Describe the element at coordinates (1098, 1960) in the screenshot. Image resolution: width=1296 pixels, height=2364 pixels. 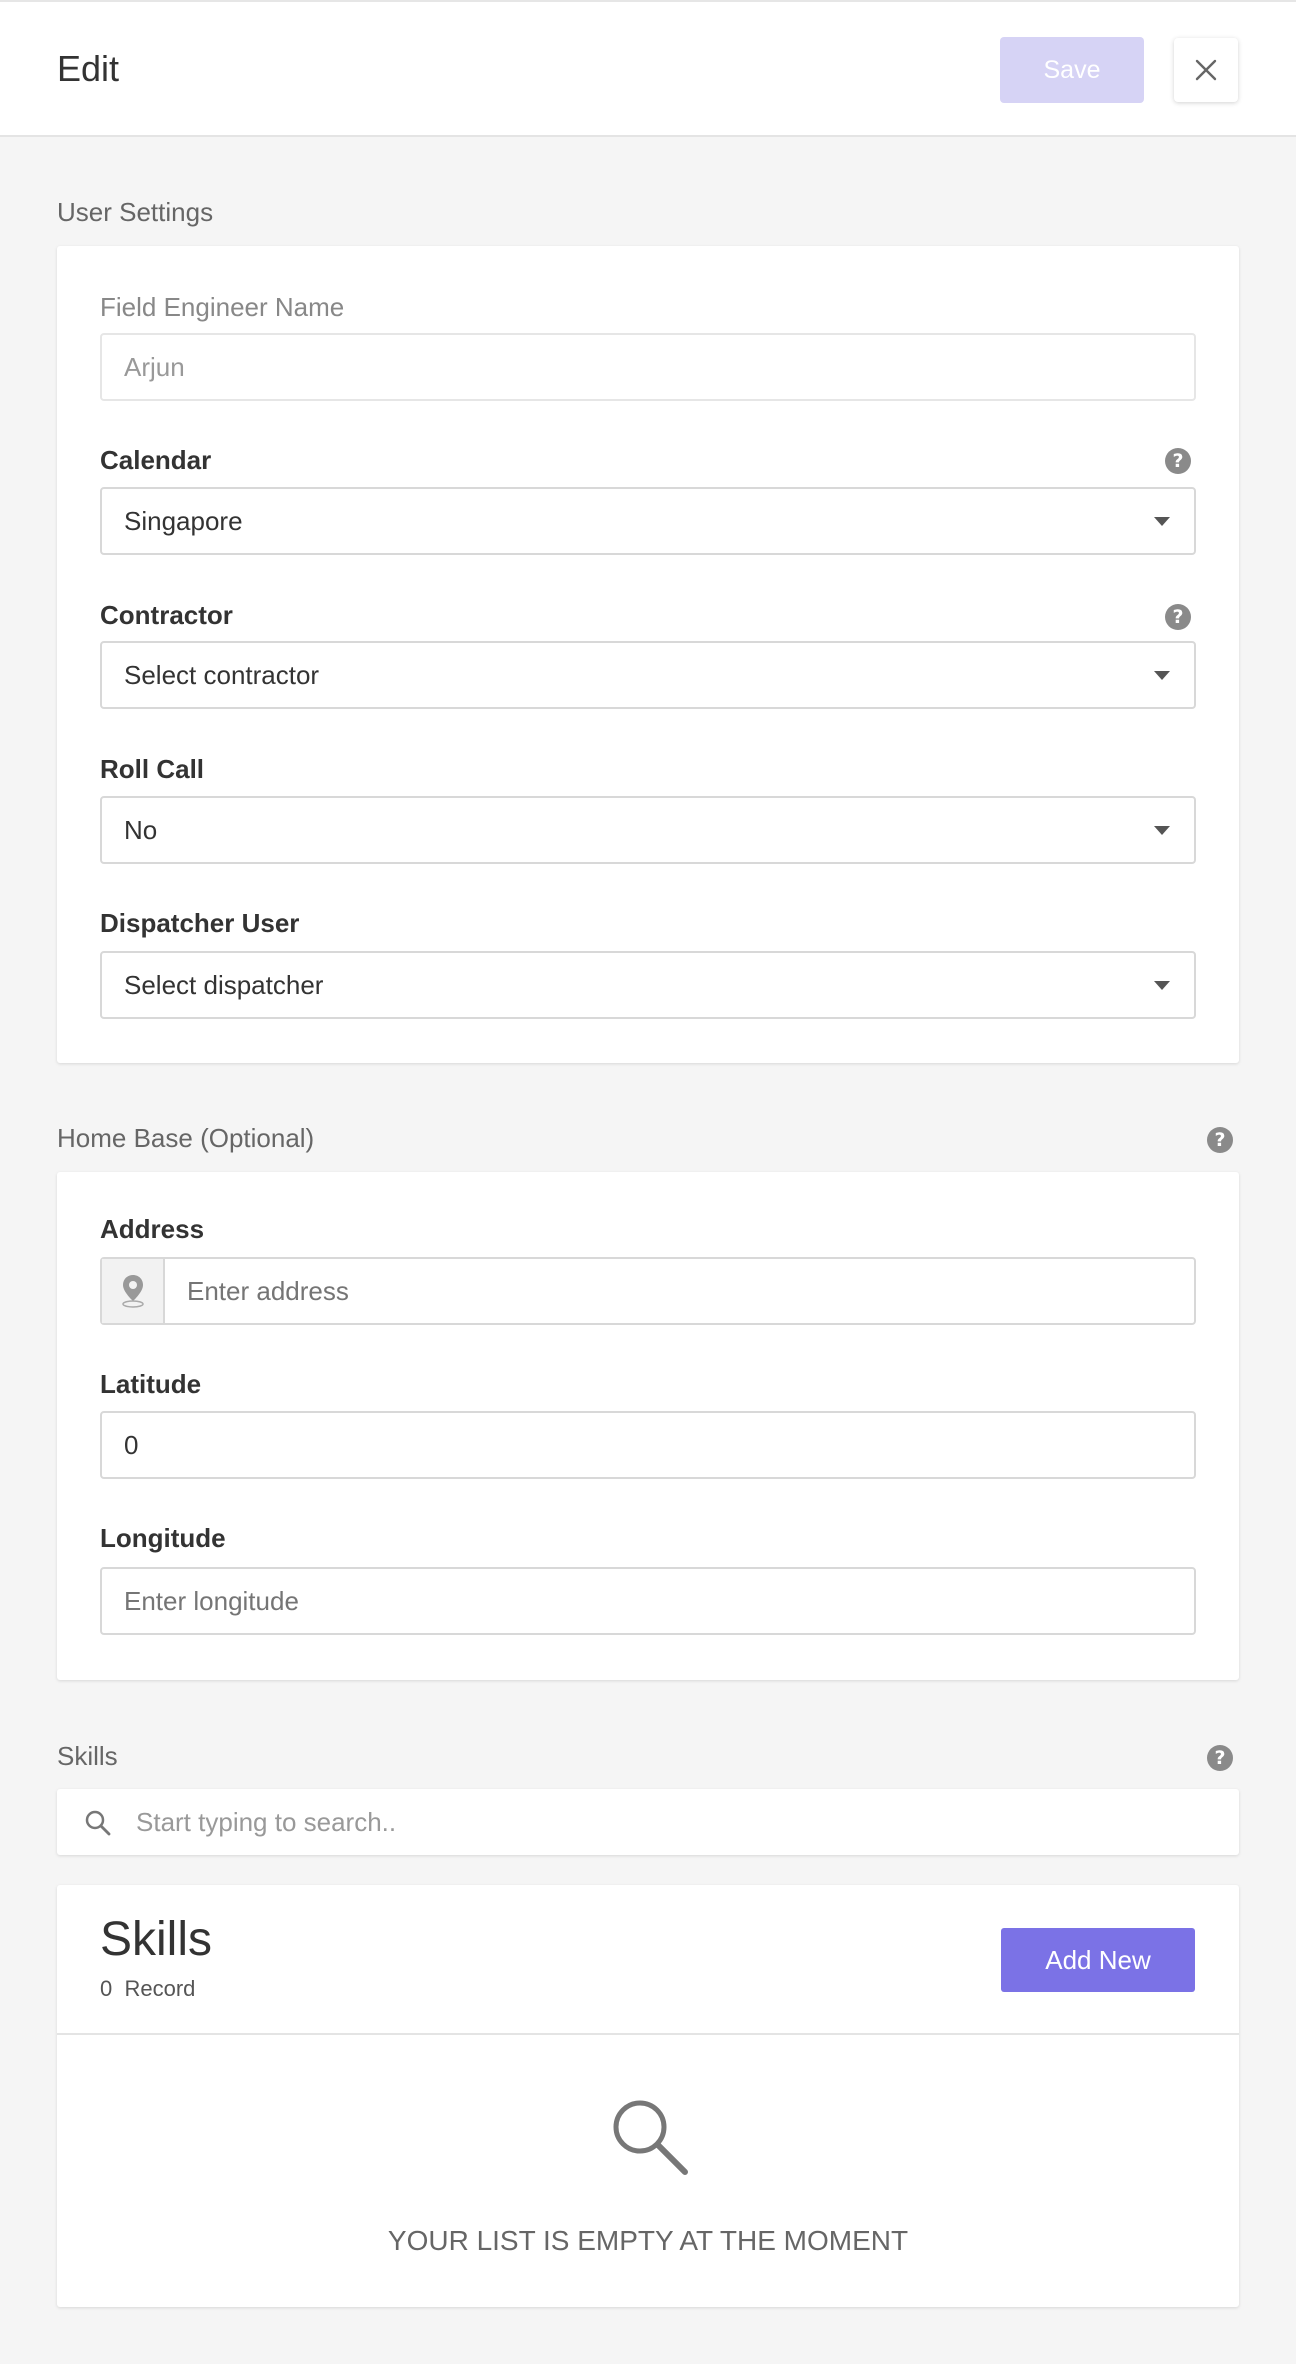
I see `add-new-button: Add New` at that location.